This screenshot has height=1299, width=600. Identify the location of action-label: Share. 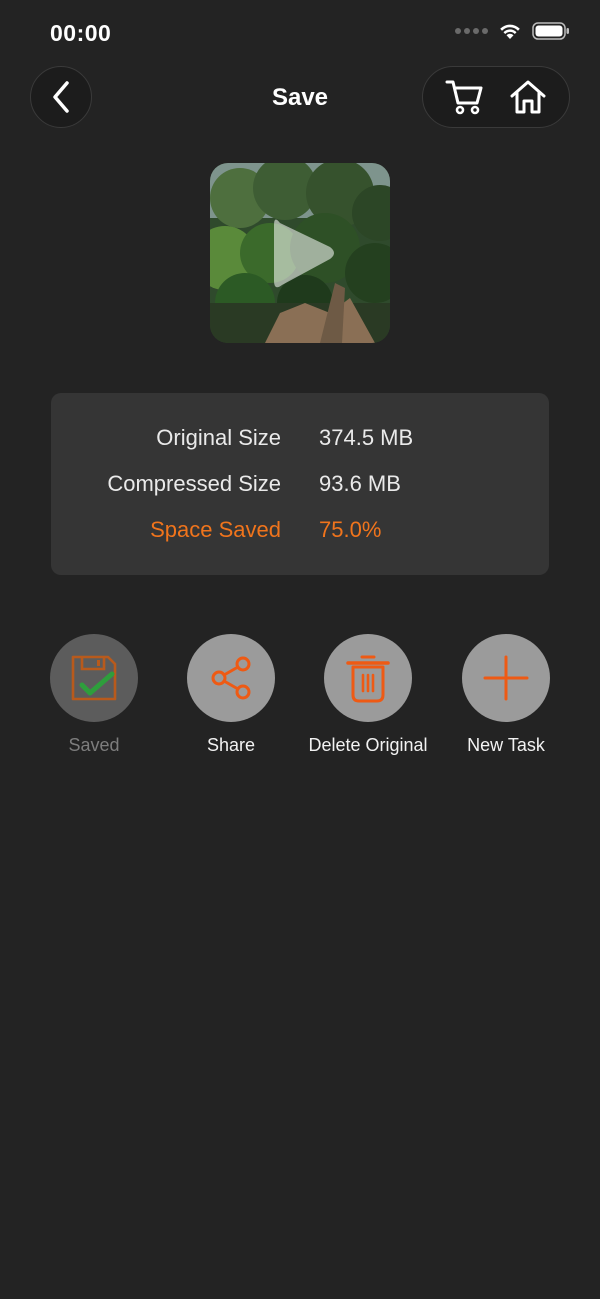
(231, 745).